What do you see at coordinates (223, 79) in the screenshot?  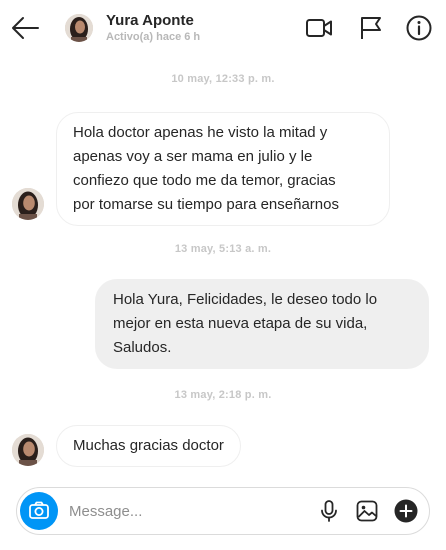 I see `message-timestamp: 10 may, 12:33 p. m.` at bounding box center [223, 79].